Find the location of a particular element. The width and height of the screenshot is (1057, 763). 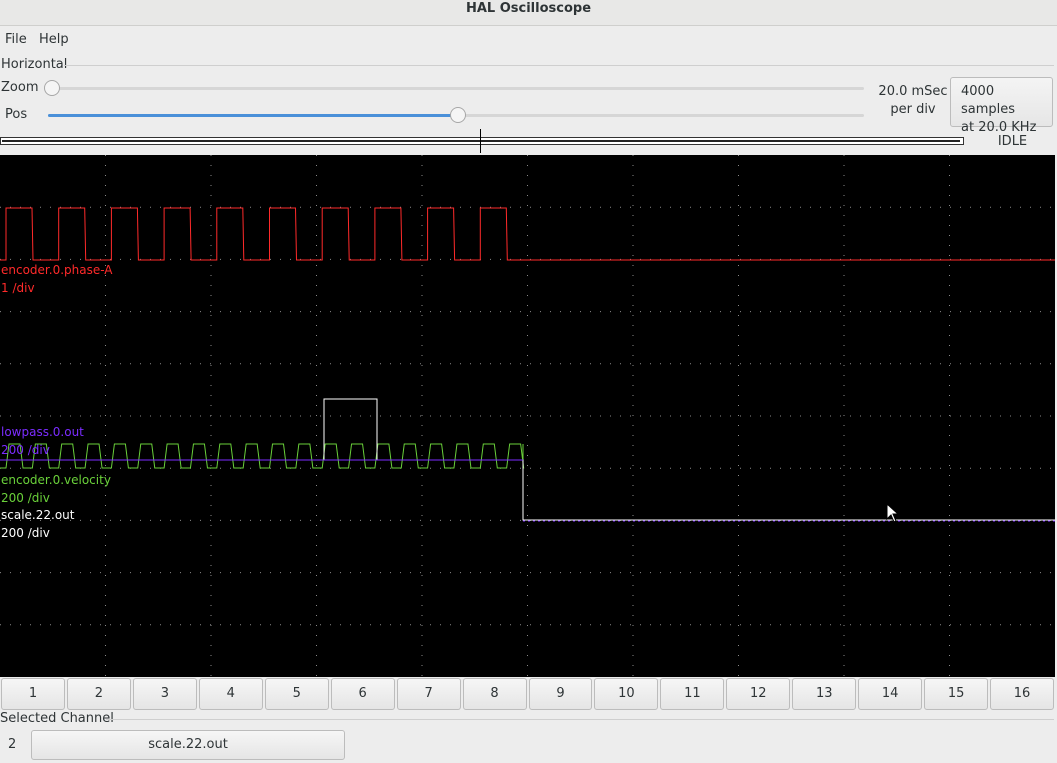

mouse-pointer-icon is located at coordinates (893, 513).